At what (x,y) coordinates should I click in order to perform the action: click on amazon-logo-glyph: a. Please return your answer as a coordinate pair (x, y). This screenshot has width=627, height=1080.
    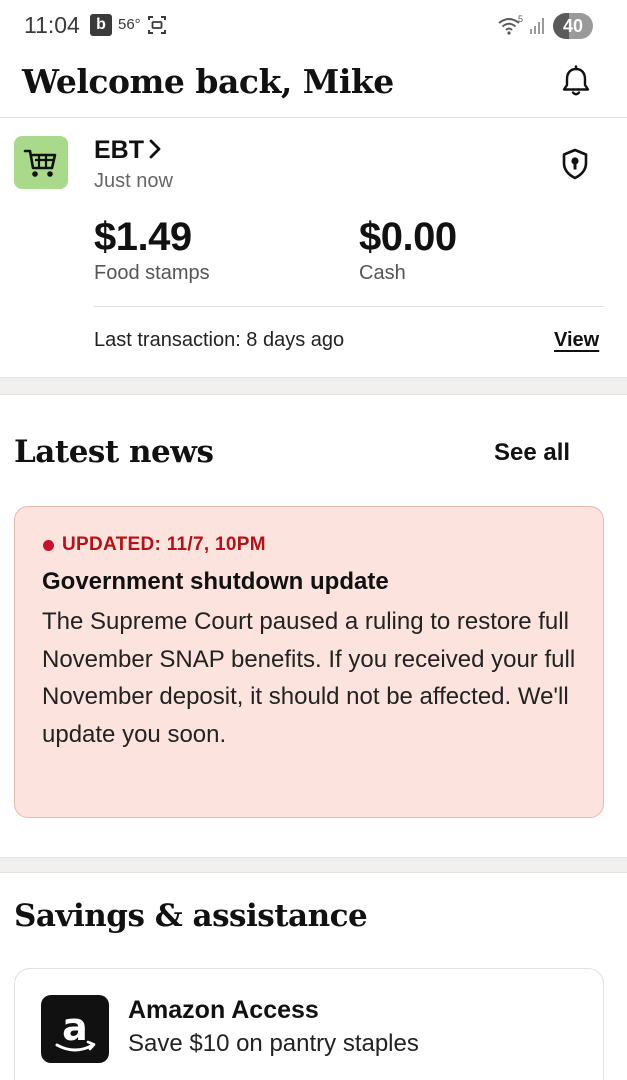
    Looking at the image, I should click on (75, 1028).